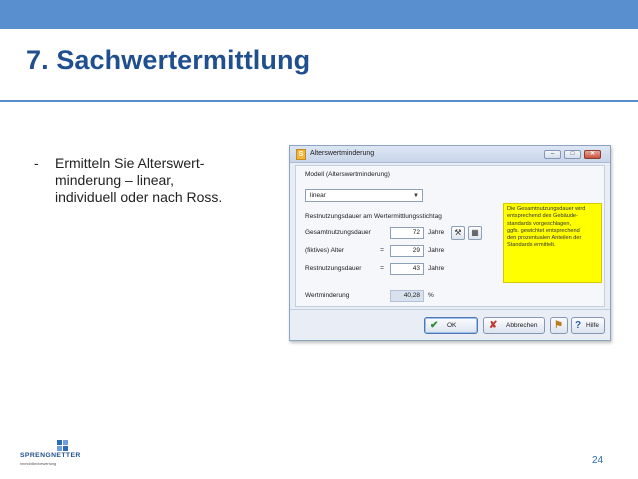 The image size is (638, 479). What do you see at coordinates (522, 325) in the screenshot?
I see `cancel-button-label: Abbrechen` at bounding box center [522, 325].